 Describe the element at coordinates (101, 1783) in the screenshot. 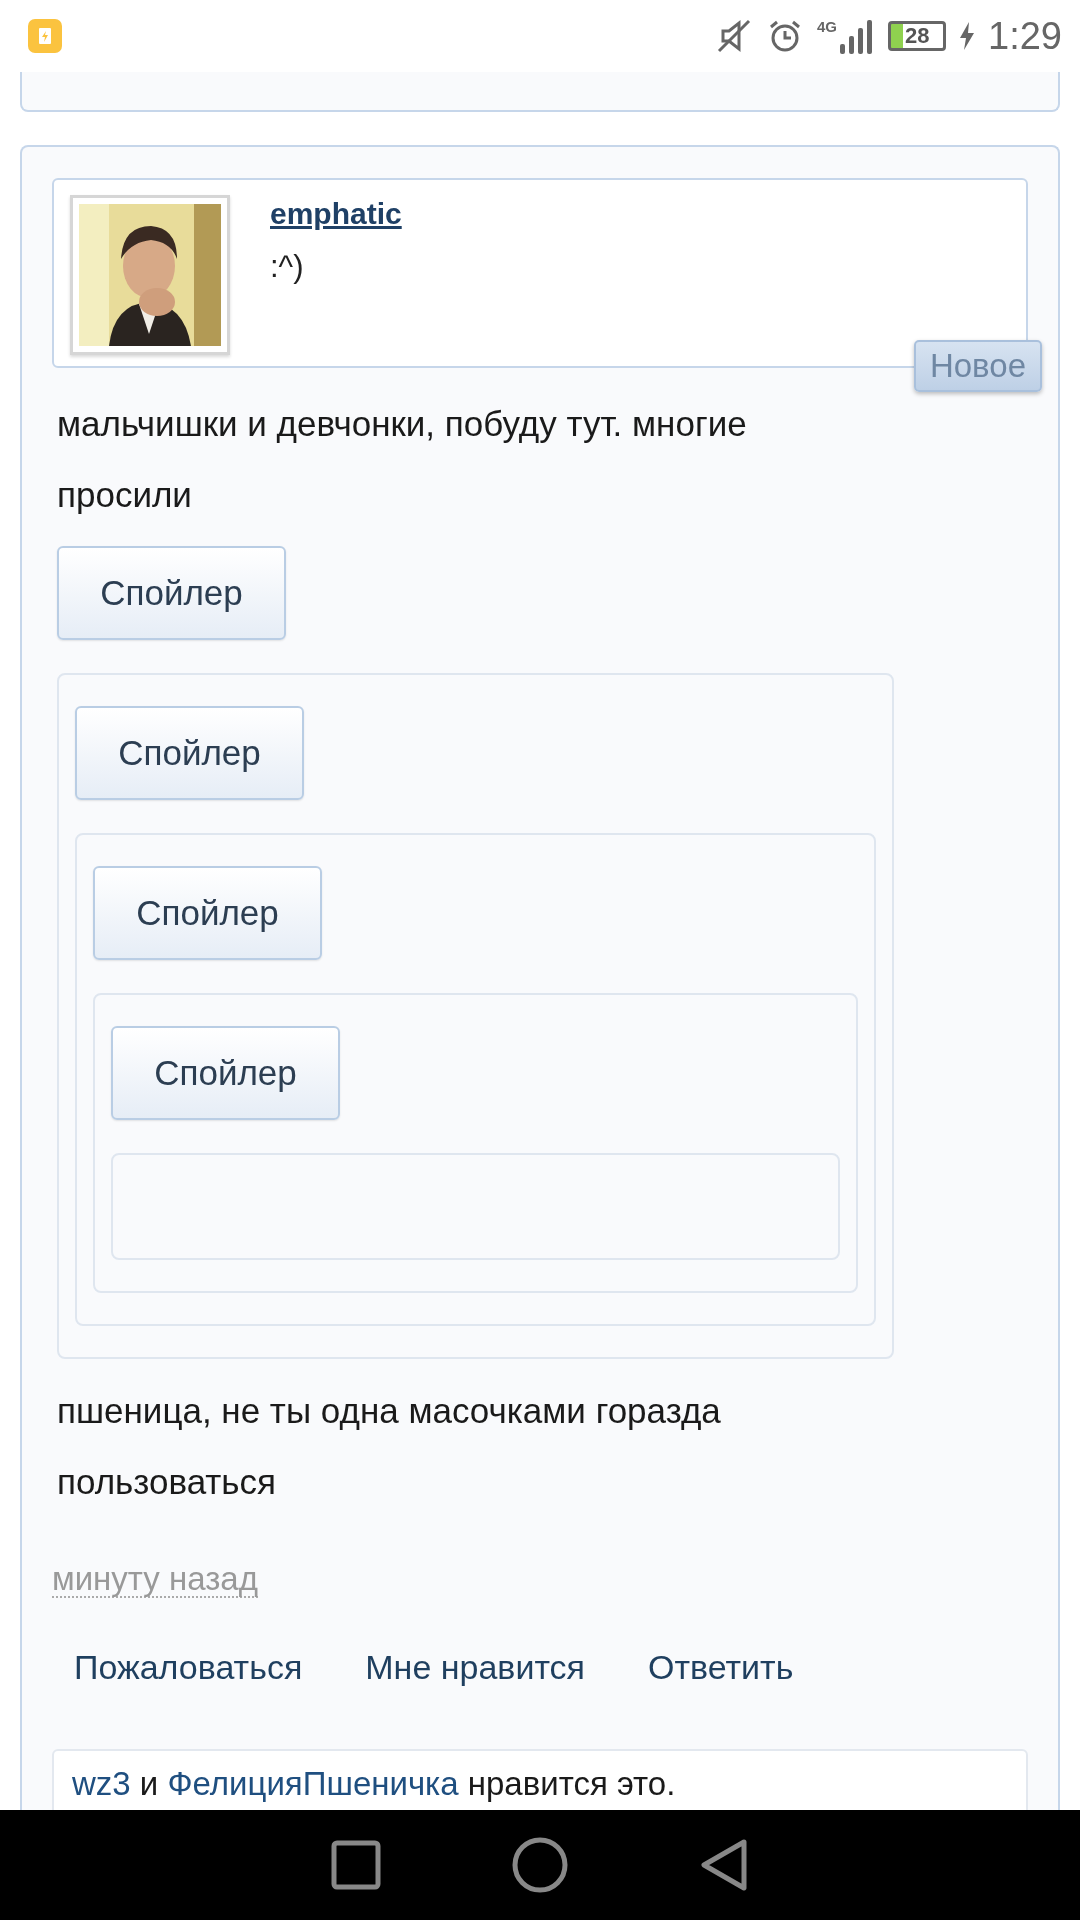

I see `user-link: wz3` at that location.